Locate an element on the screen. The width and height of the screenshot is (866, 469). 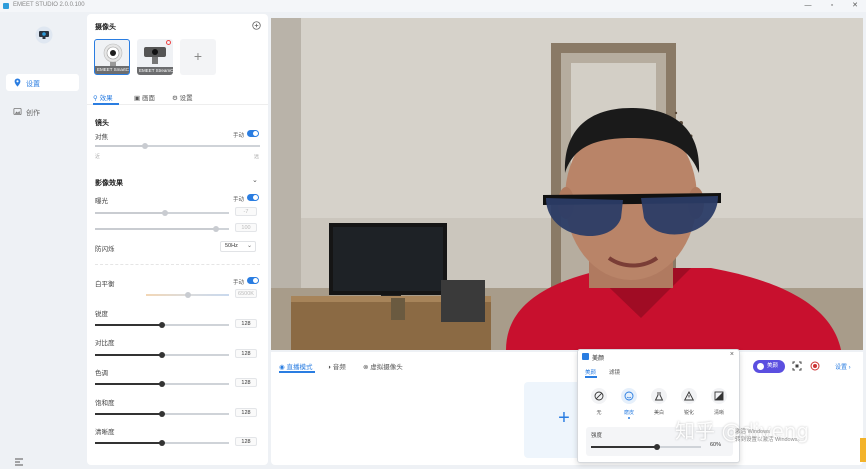
exposure-slider is located at coordinates (162, 212).